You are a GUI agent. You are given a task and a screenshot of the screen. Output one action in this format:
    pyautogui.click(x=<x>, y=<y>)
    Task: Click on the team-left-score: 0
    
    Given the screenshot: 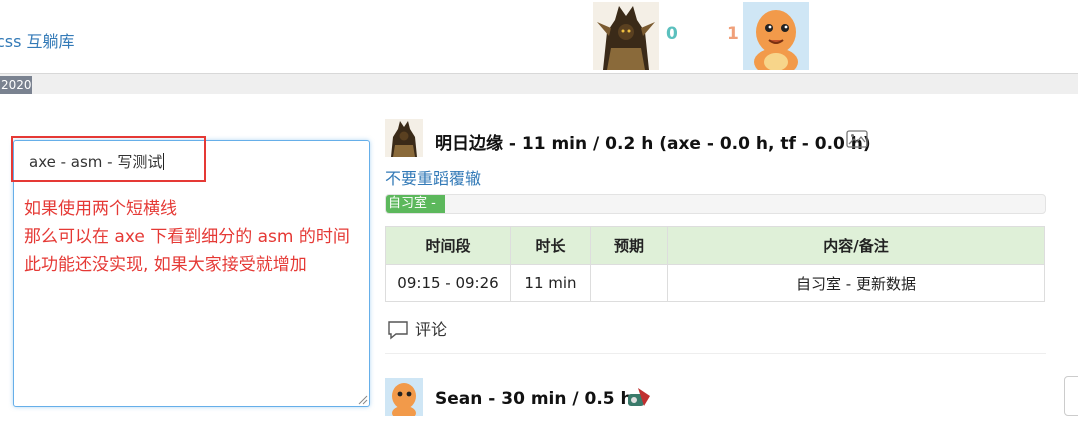 What is the action you would take?
    pyautogui.click(x=672, y=34)
    